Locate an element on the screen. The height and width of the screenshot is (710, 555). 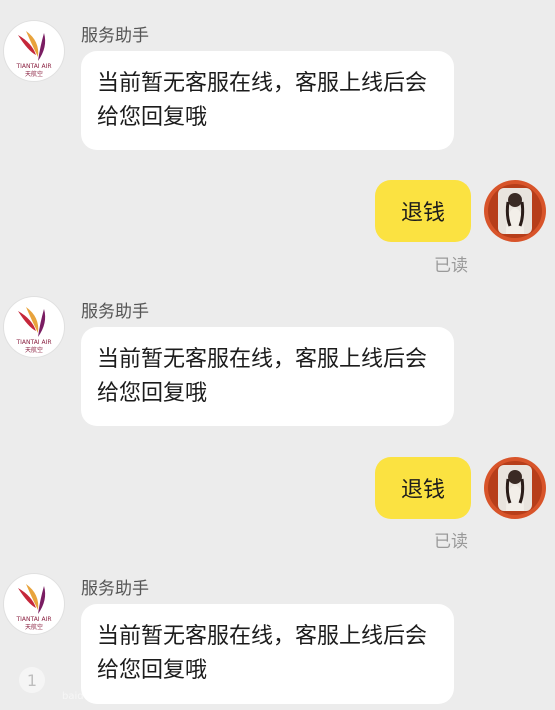
watermark-logo-icon: 1 baidu is located at coordinates (54, 684).